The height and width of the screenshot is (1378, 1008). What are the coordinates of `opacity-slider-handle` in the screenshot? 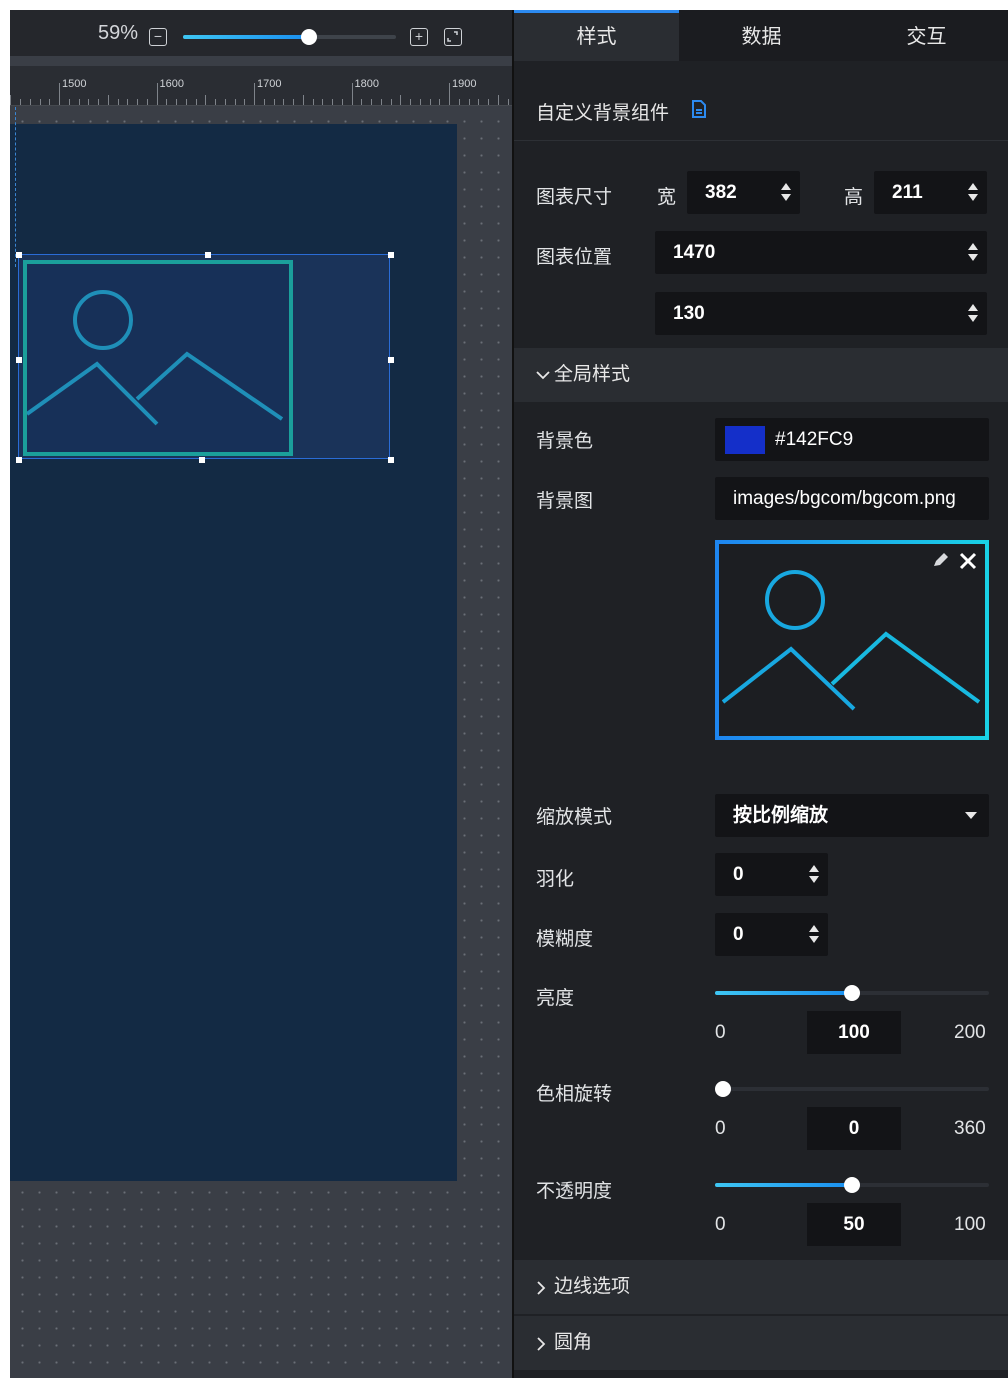 It's located at (852, 1185).